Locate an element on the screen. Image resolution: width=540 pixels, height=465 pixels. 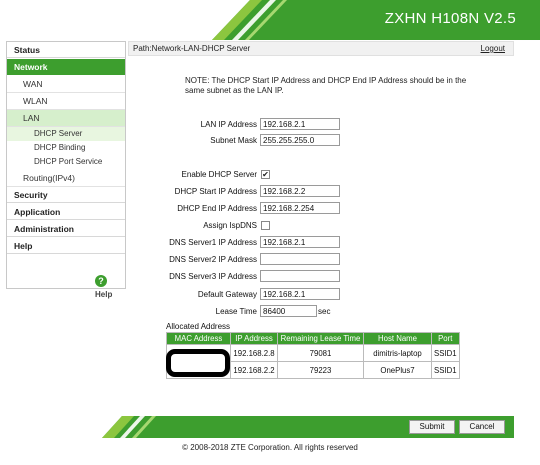
nav-security: Security is located at coordinates (66, 195).